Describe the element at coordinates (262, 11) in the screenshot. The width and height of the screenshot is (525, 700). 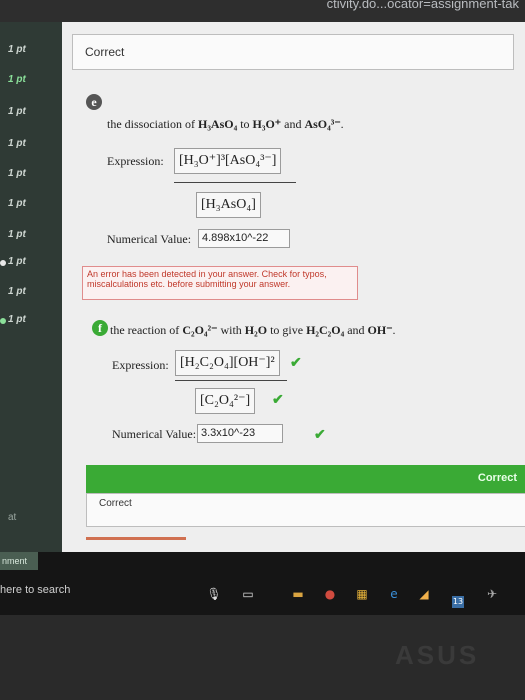
I see `browser-top-bar: ctivity.do...ocator=assignment-tak` at that location.